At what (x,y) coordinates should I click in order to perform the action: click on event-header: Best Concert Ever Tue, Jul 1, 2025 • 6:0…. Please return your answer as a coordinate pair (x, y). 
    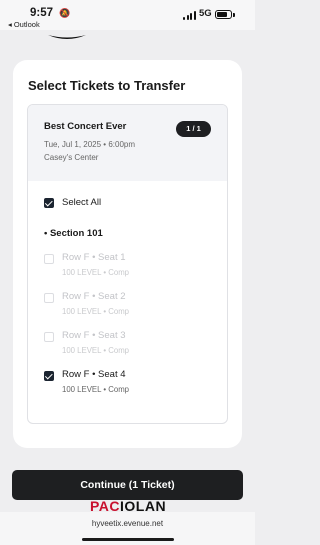
    Looking at the image, I should click on (127, 143).